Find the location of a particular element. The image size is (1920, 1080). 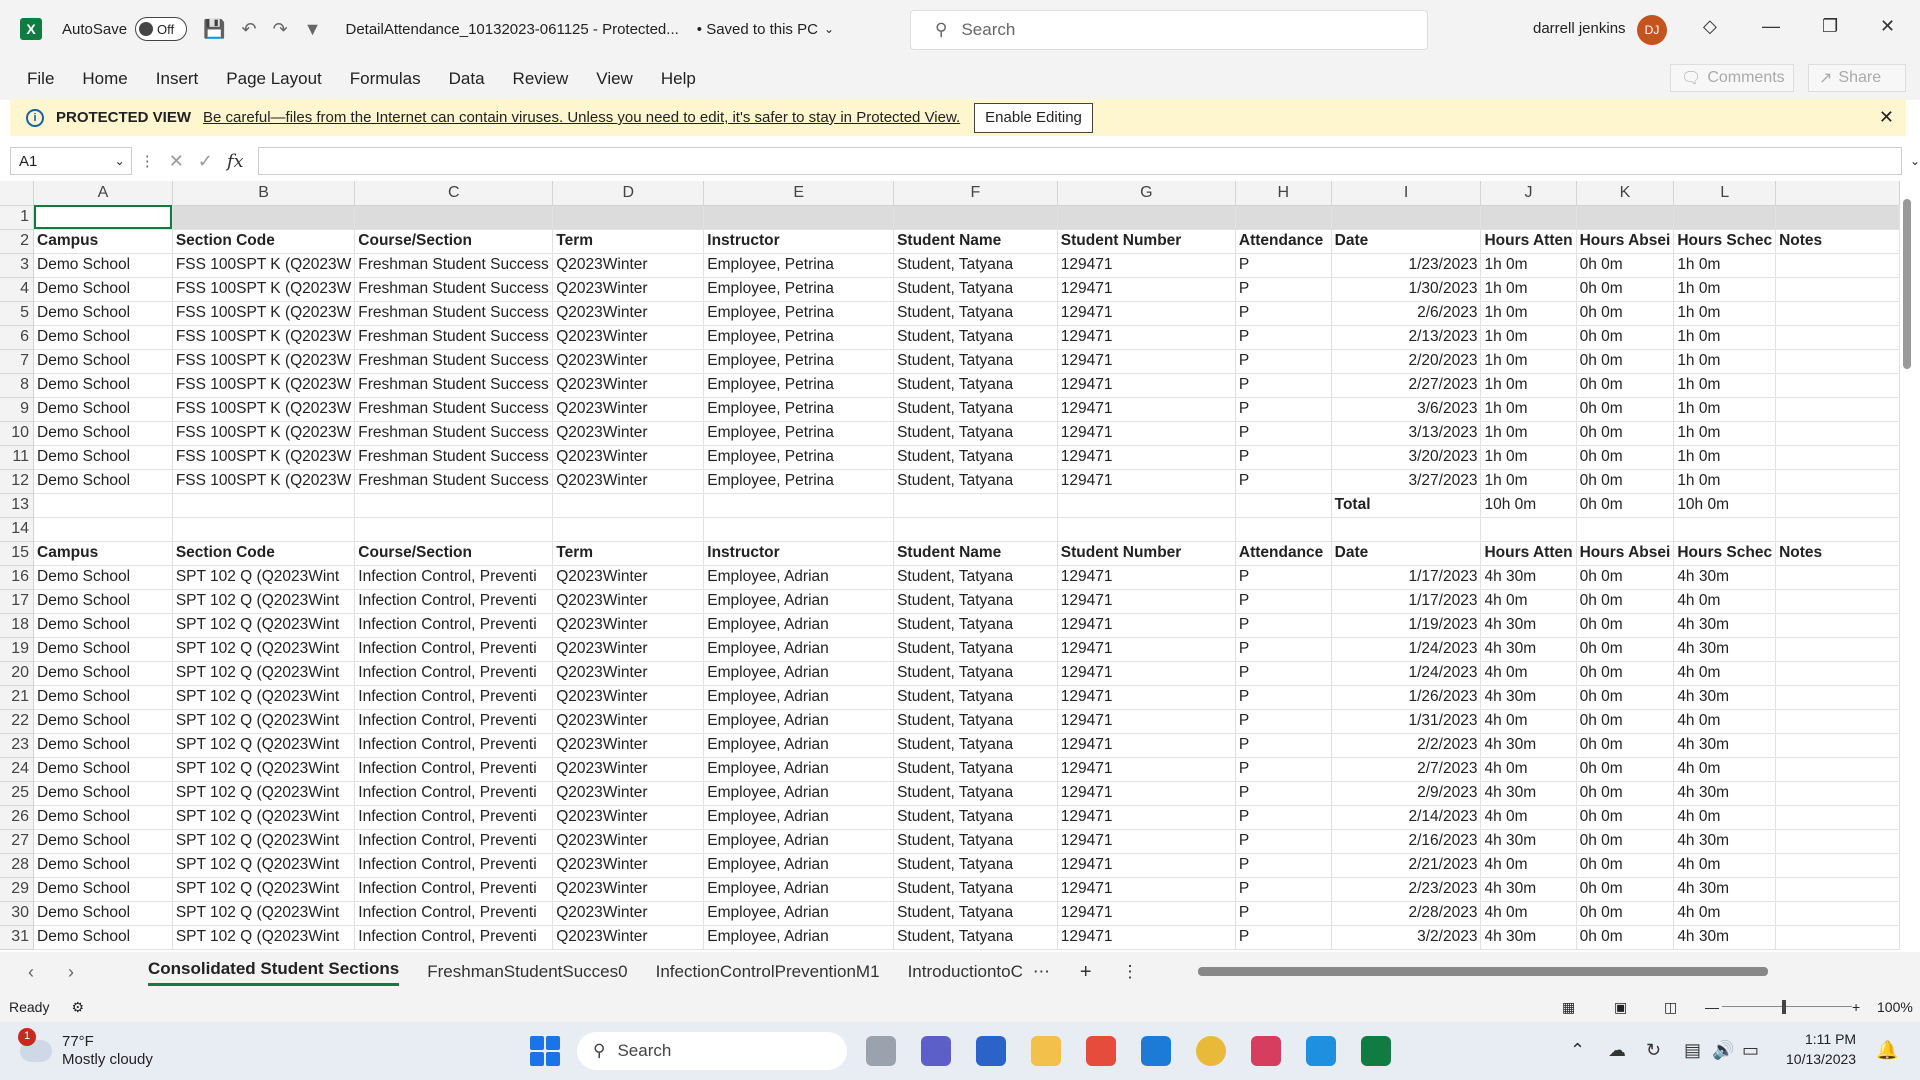

tab-formulas: Formulas is located at coordinates (385, 79).